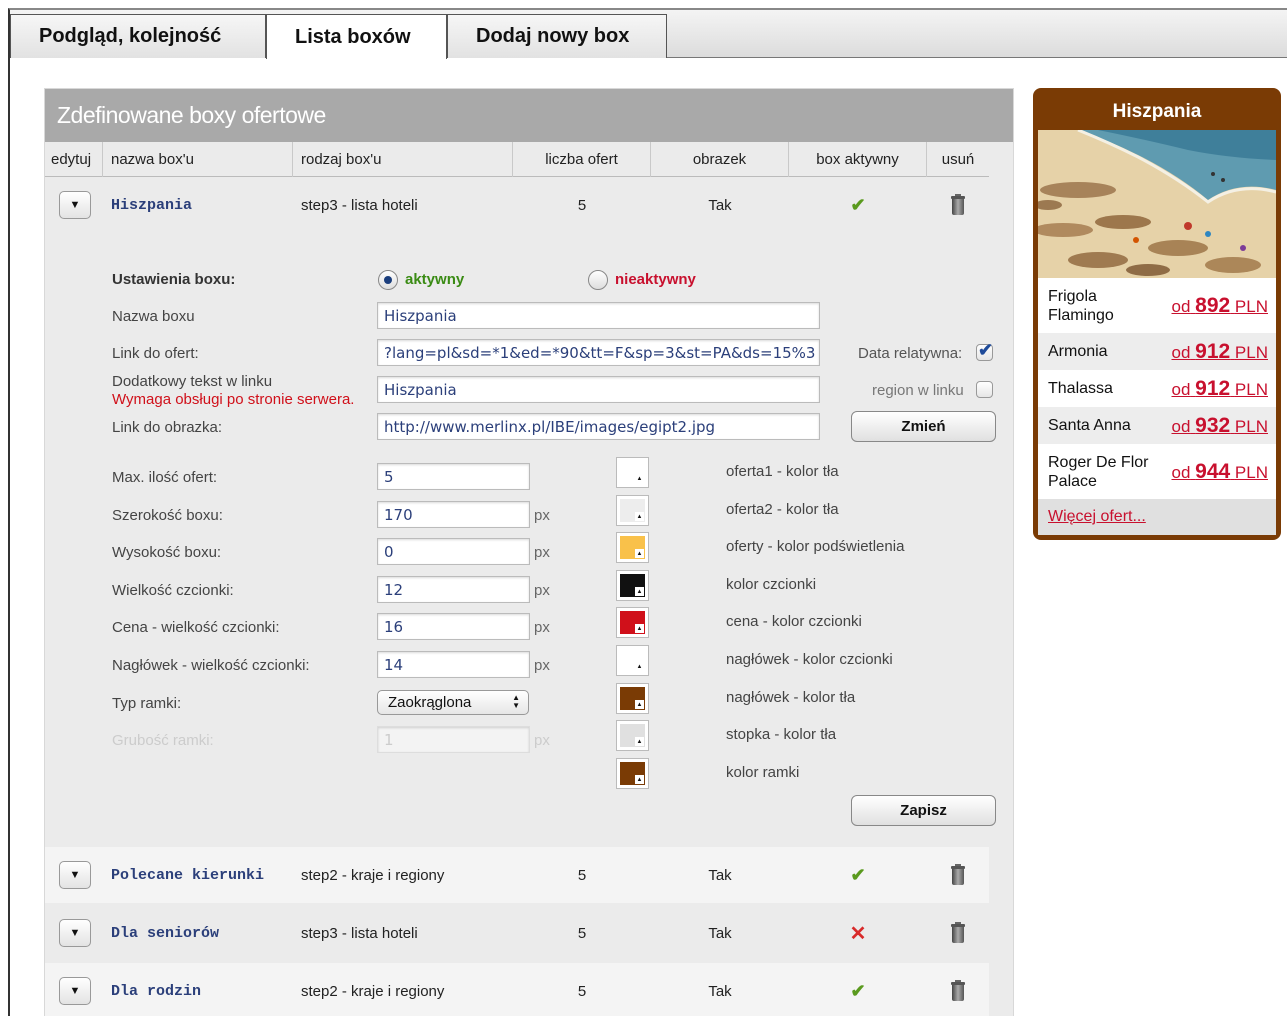 This screenshot has height=1016, width=1287. What do you see at coordinates (163, 740) in the screenshot?
I see `frame-width-label: Grubość ramki:` at bounding box center [163, 740].